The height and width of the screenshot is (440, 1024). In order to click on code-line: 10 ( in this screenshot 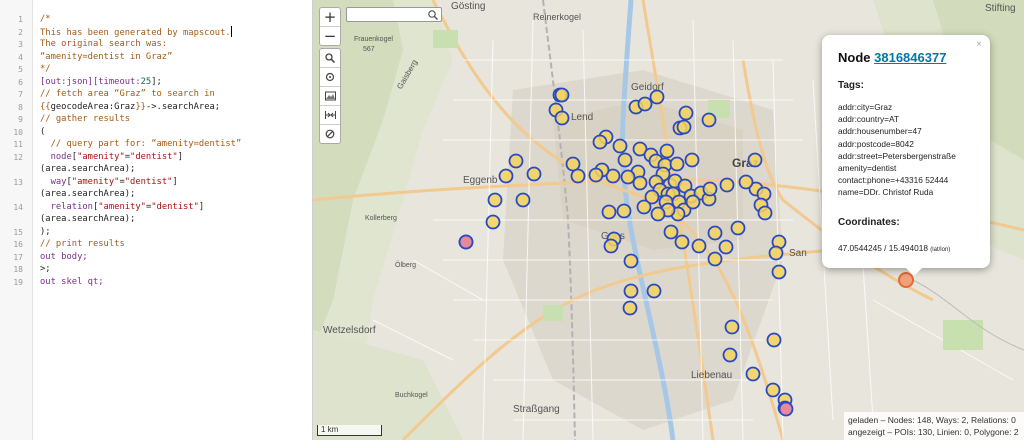, I will do `click(156, 132)`.